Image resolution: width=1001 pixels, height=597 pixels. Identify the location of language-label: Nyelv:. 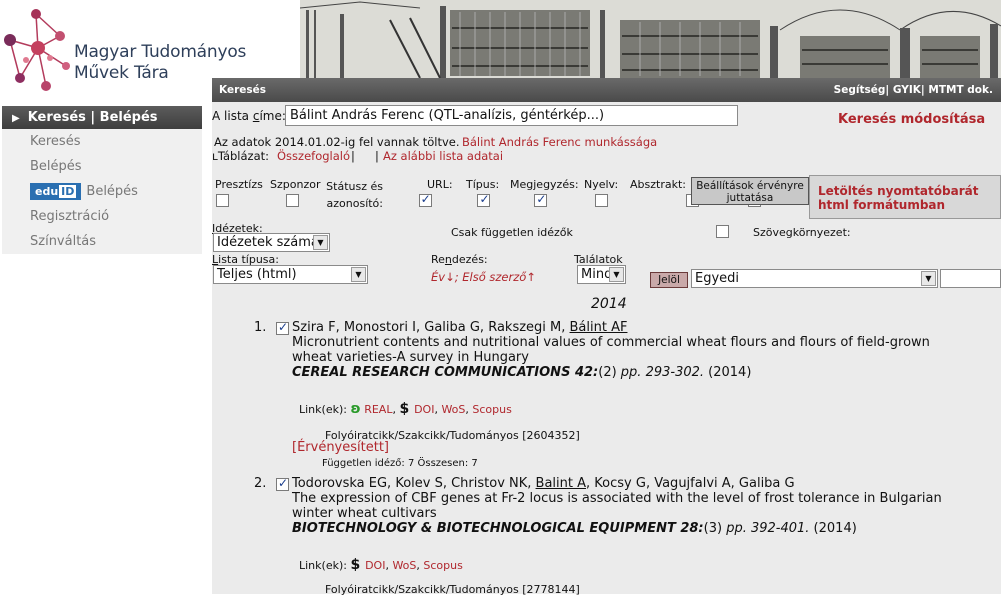
(601, 184).